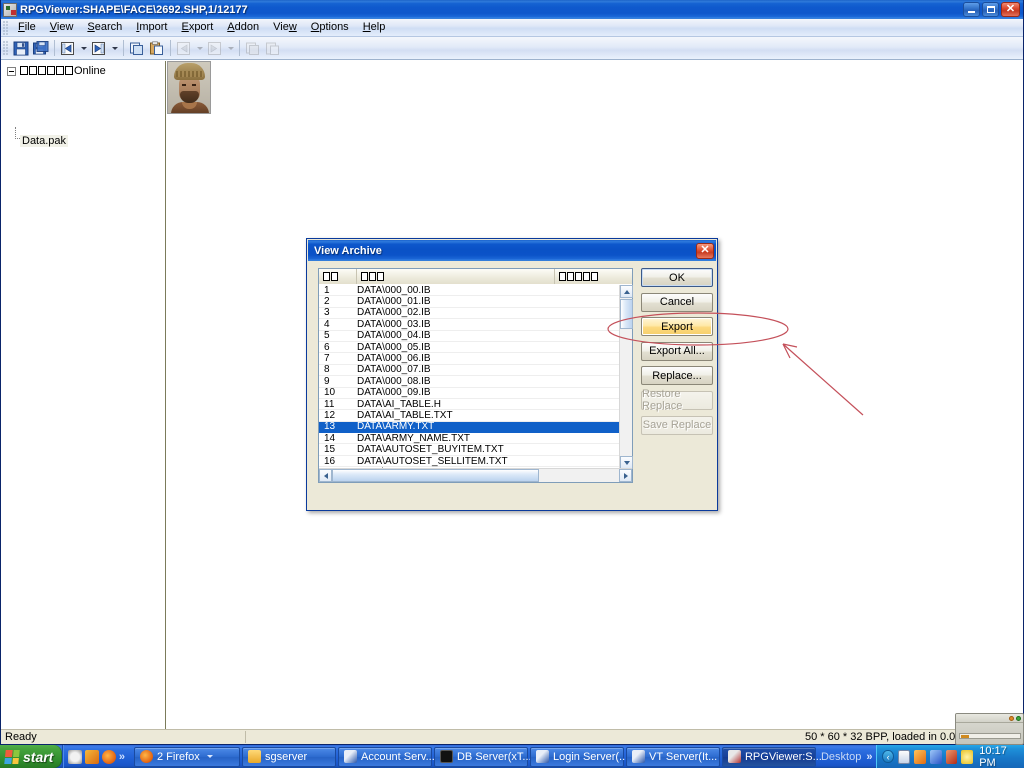 This screenshot has width=1024, height=768. Describe the element at coordinates (677, 302) in the screenshot. I see `cancel-button: Cancel` at that location.